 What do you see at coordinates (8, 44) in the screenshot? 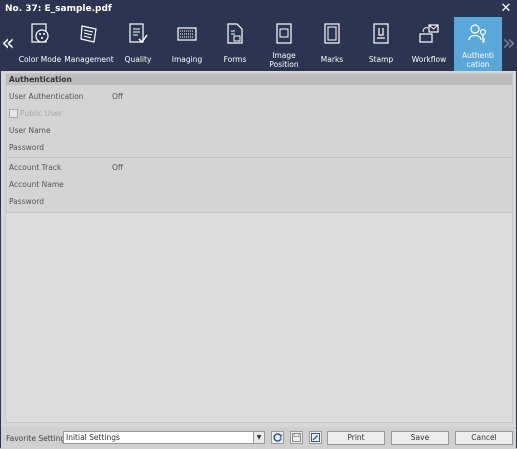
I see `scroll-left-icon: «` at bounding box center [8, 44].